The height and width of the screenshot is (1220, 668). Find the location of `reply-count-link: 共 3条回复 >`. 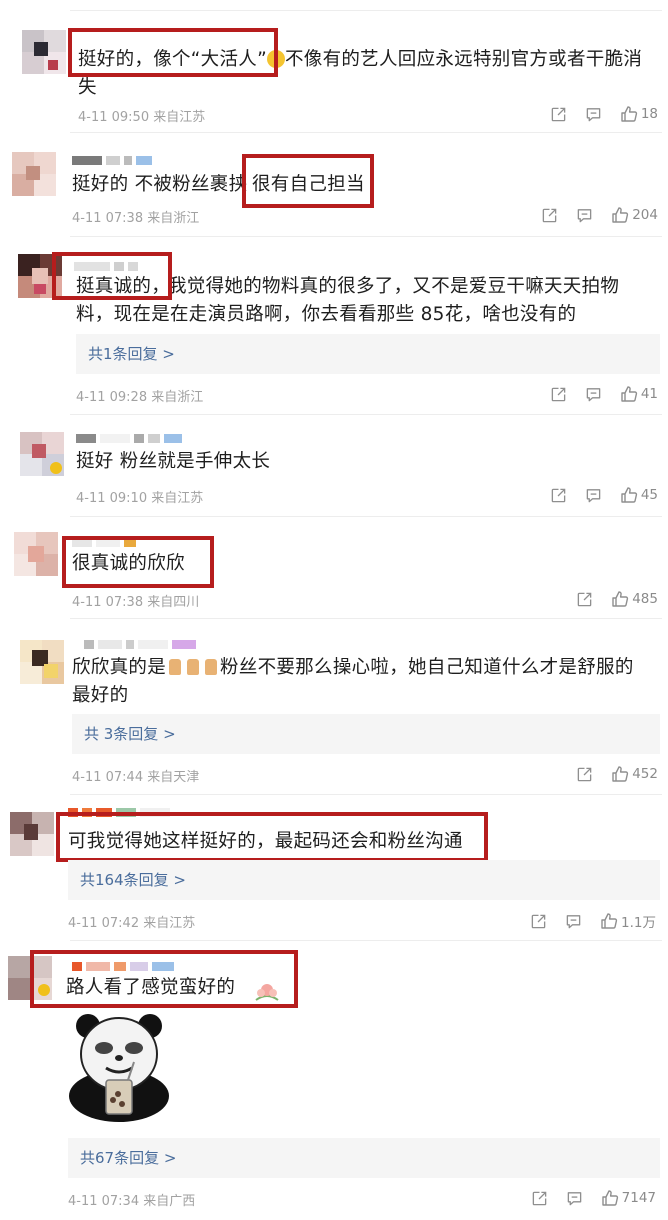

reply-count-link: 共 3条回复 > is located at coordinates (366, 734).